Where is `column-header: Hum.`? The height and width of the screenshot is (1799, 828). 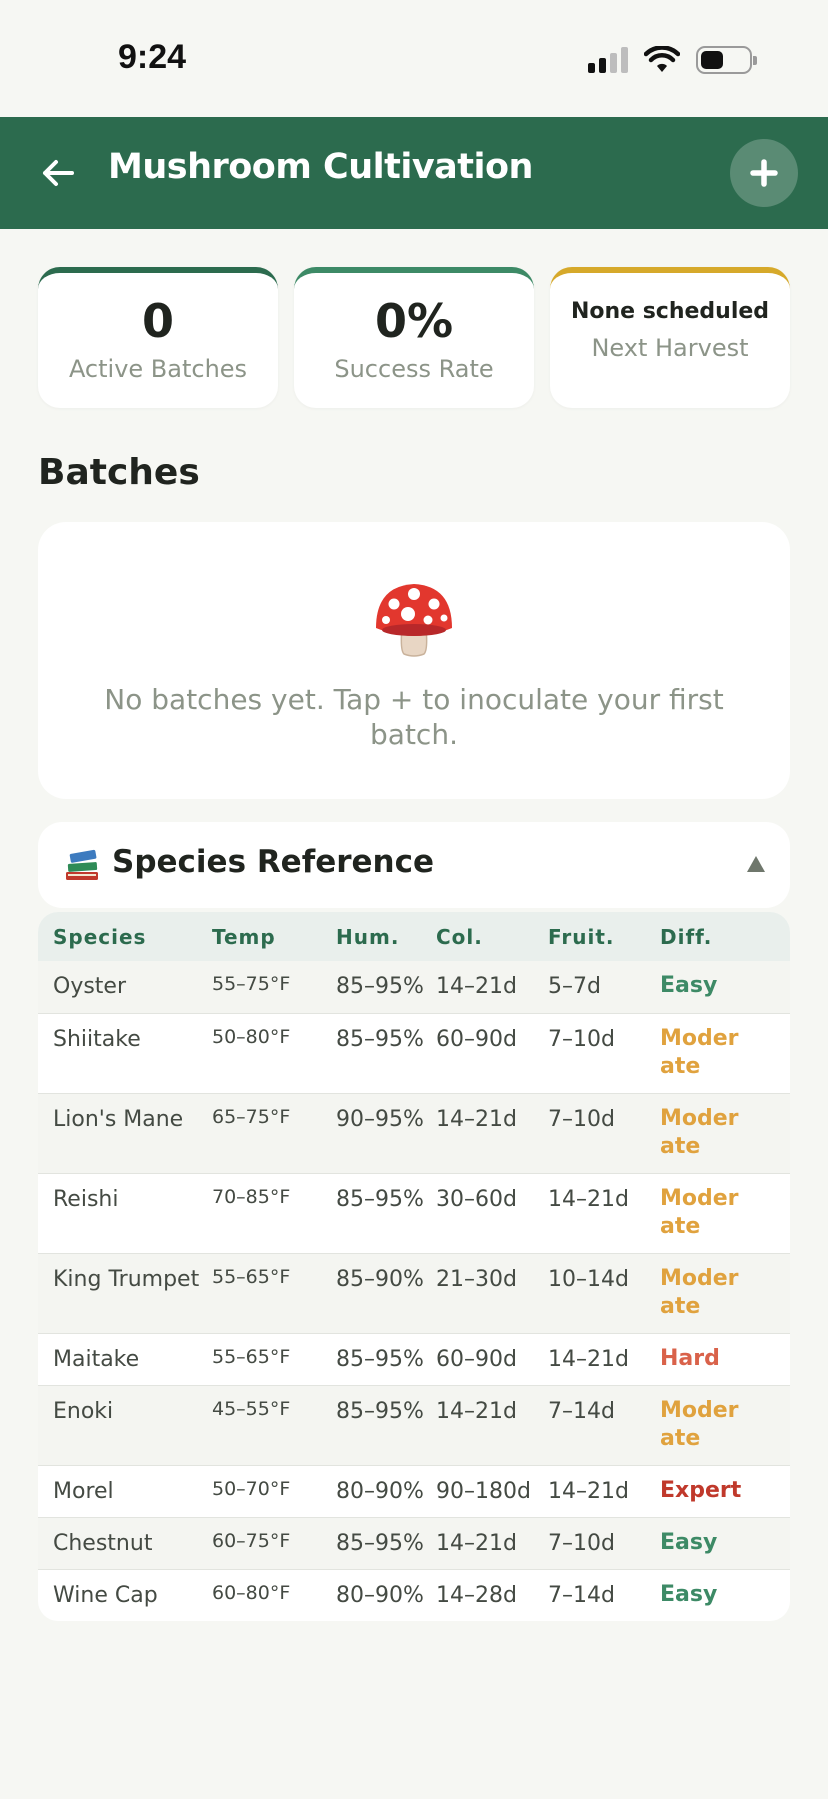
column-header: Hum. is located at coordinates (368, 936).